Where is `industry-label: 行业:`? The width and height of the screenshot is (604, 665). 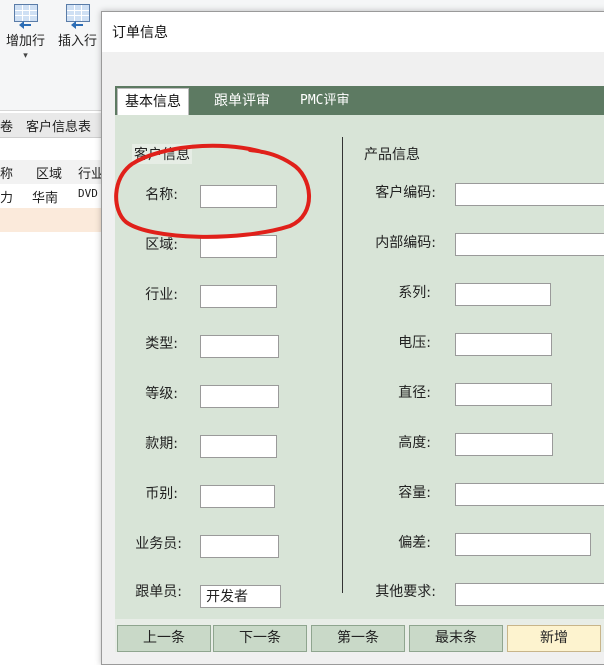 industry-label: 行业: is located at coordinates (161, 295).